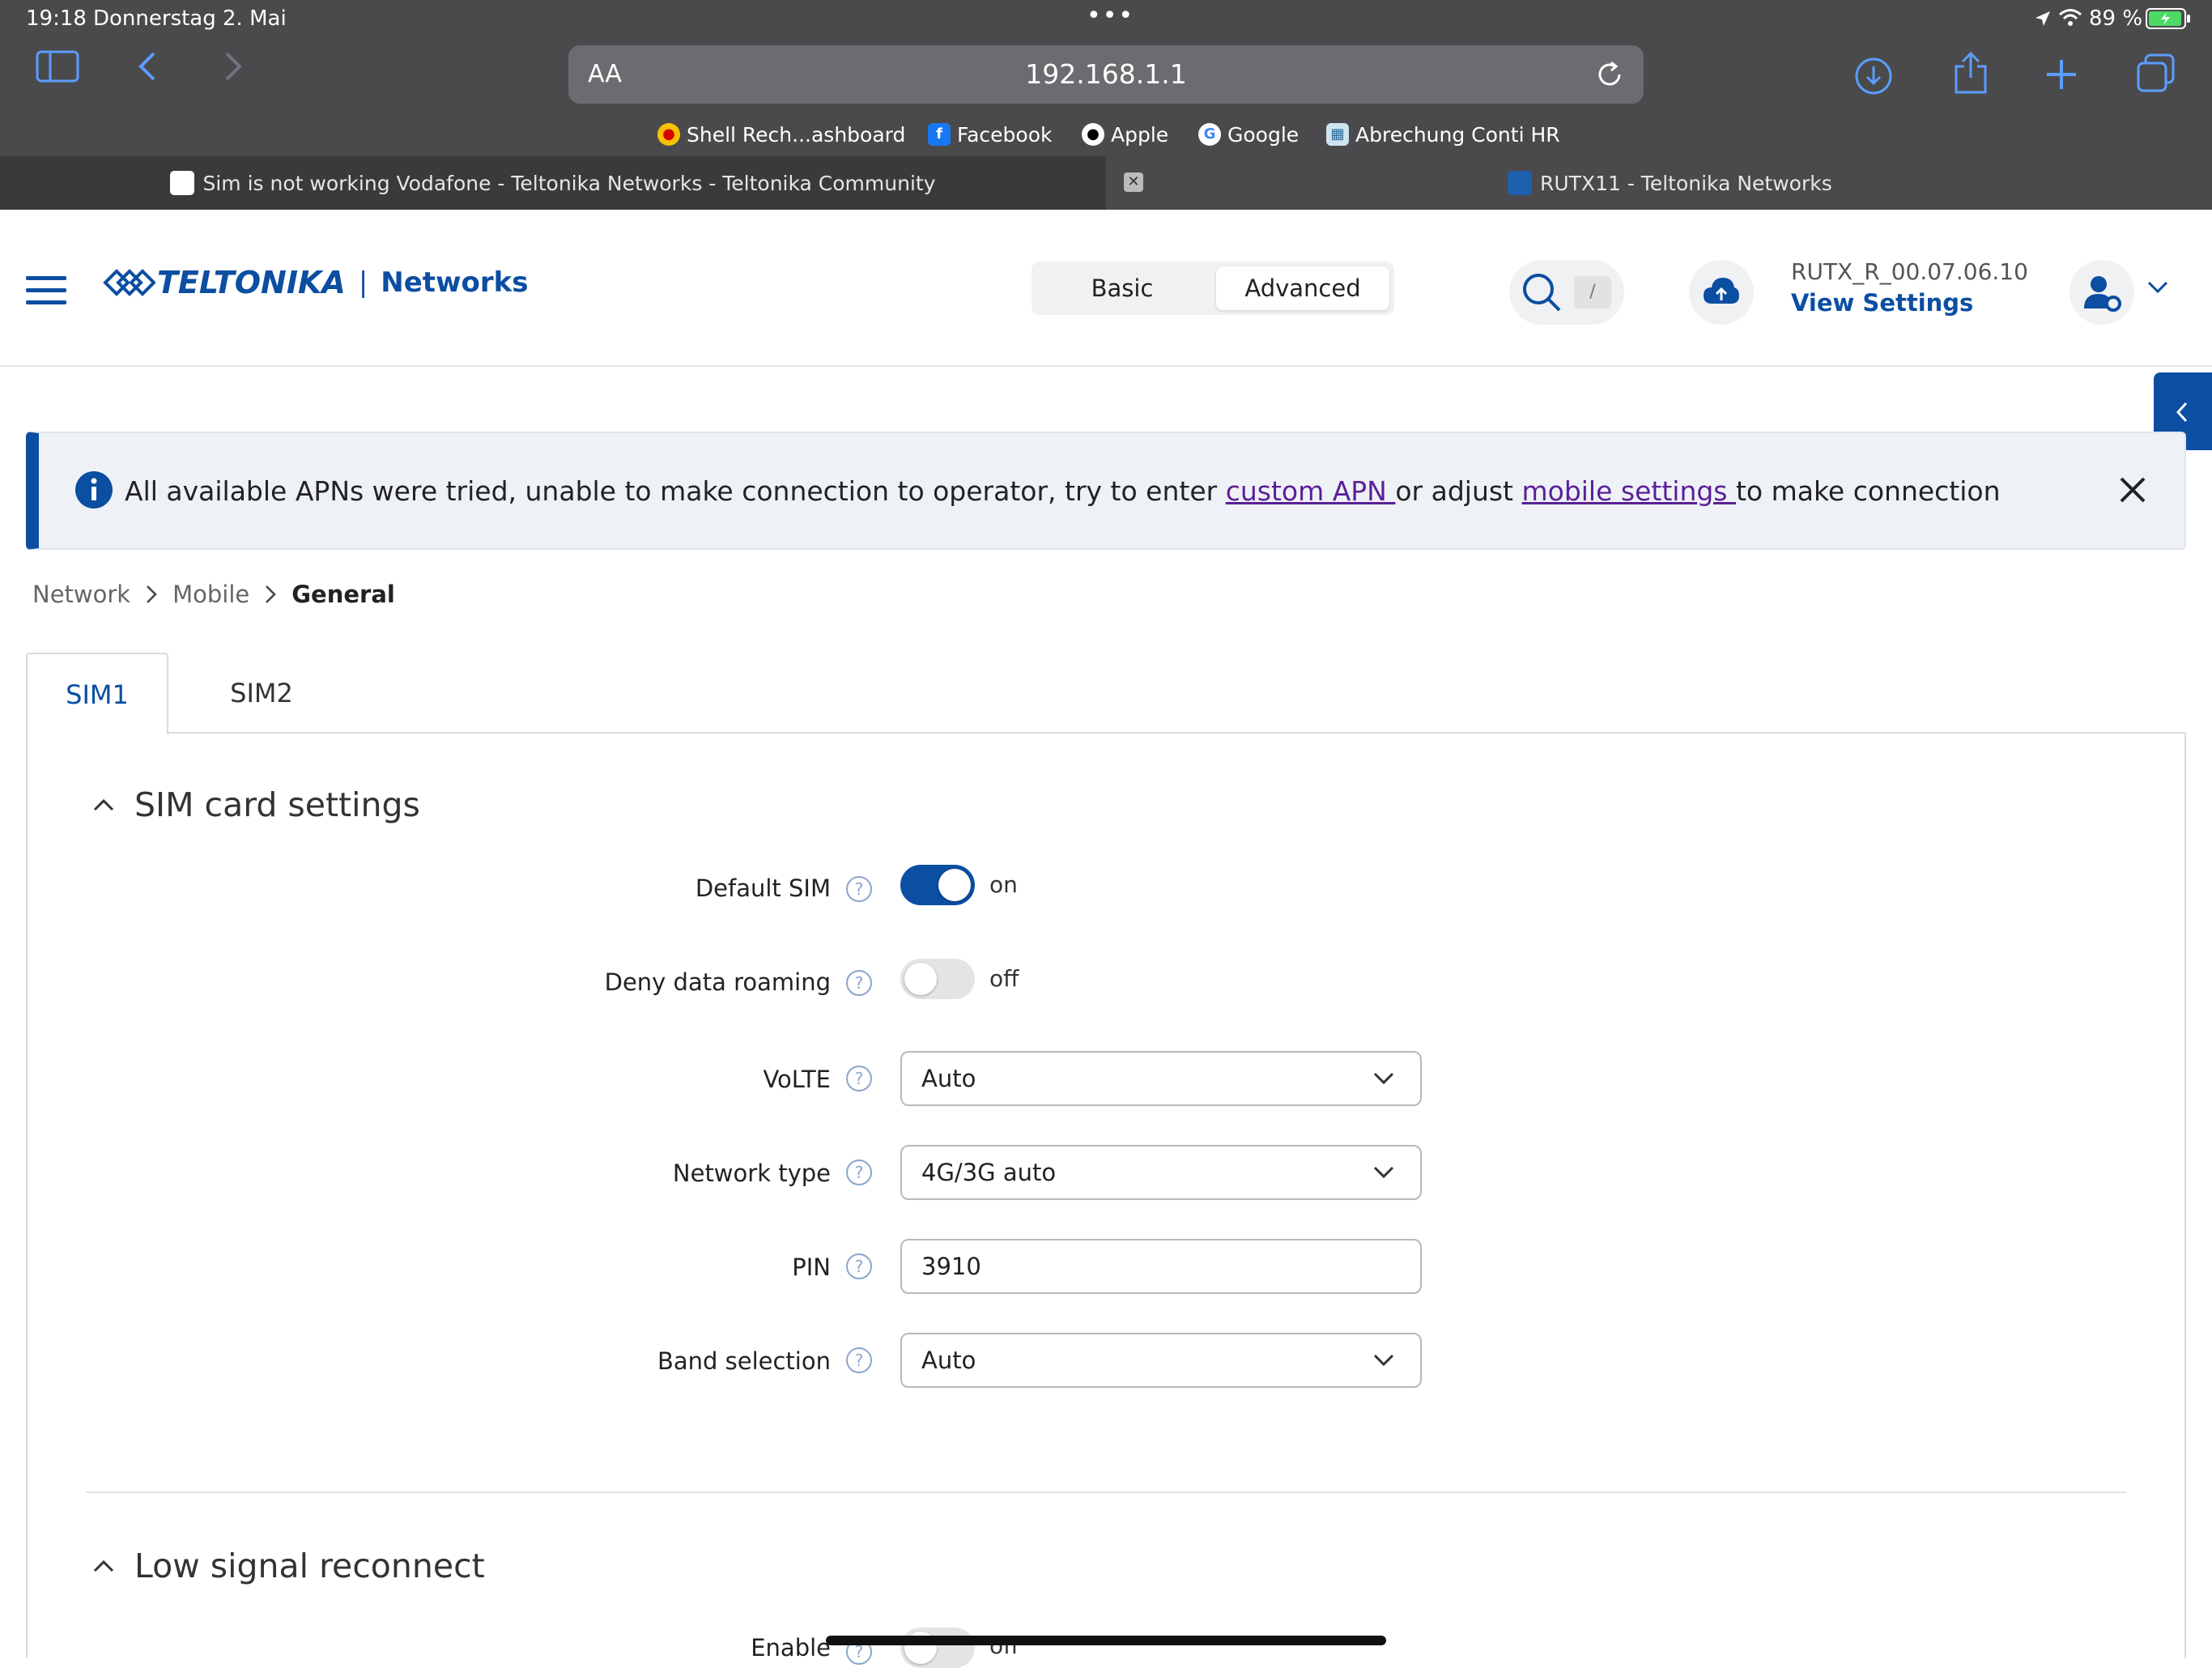 The width and height of the screenshot is (2212, 1668). Describe the element at coordinates (2070, 17) in the screenshot. I see `wifi-icon` at that location.